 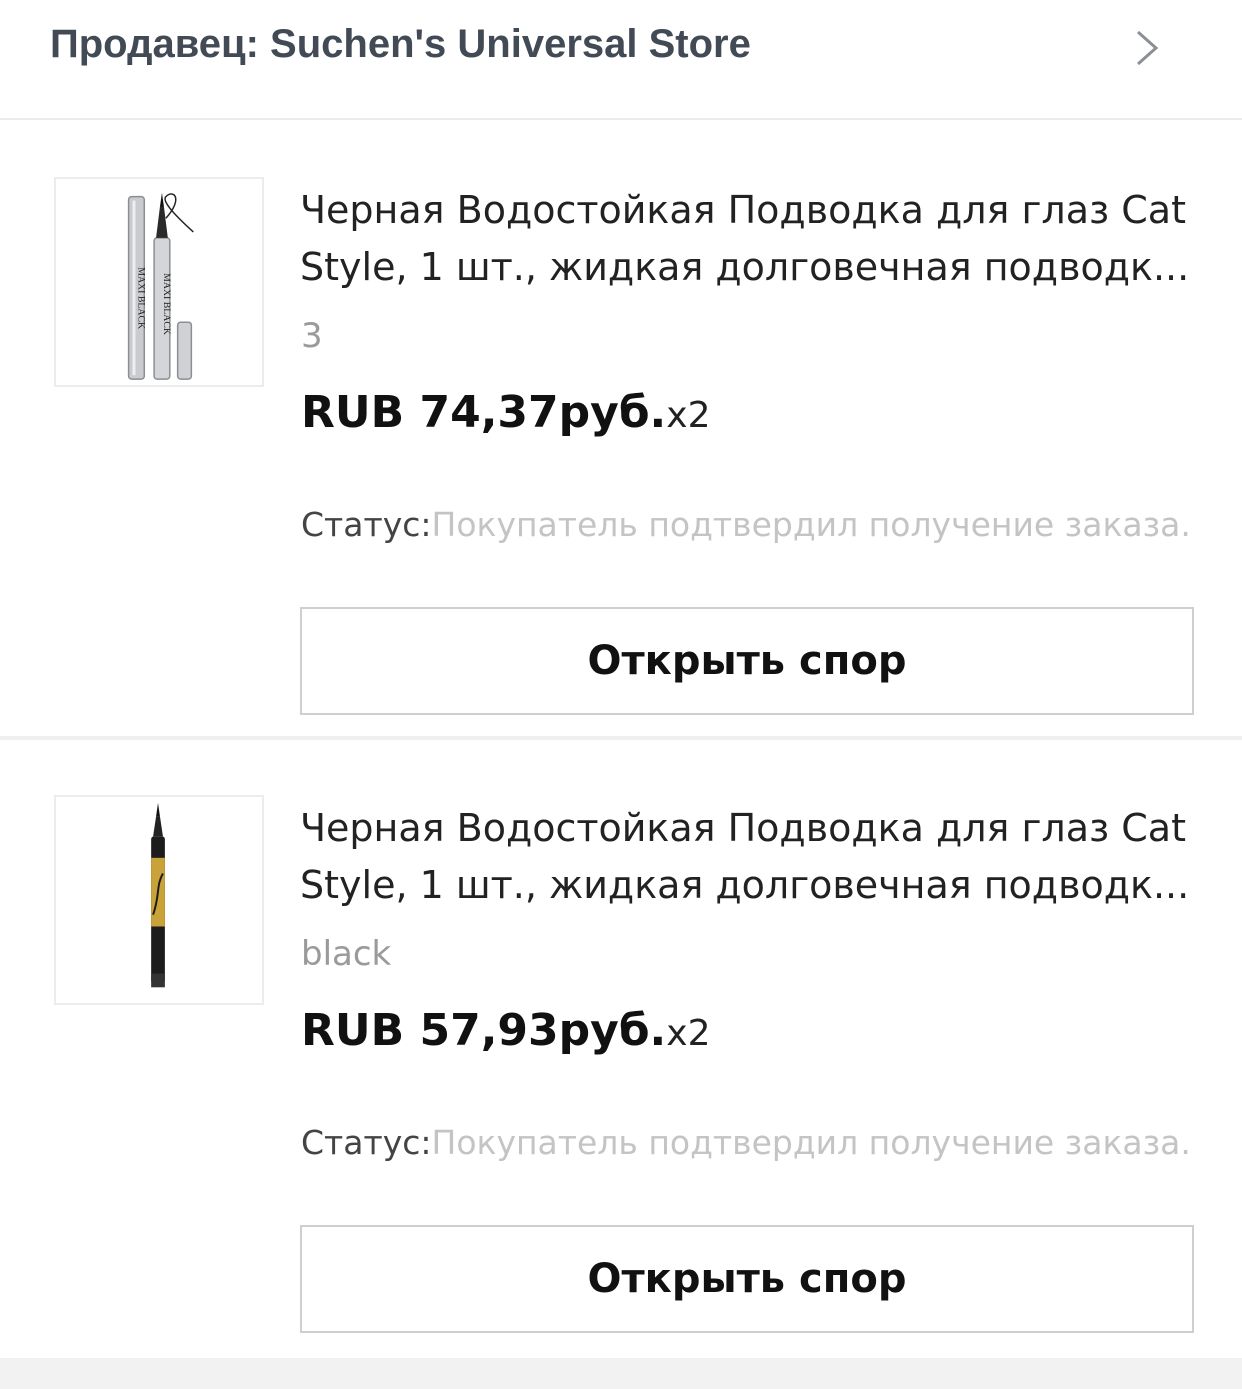 What do you see at coordinates (158, 895) in the screenshot?
I see `eyeliner-gold-product-image` at bounding box center [158, 895].